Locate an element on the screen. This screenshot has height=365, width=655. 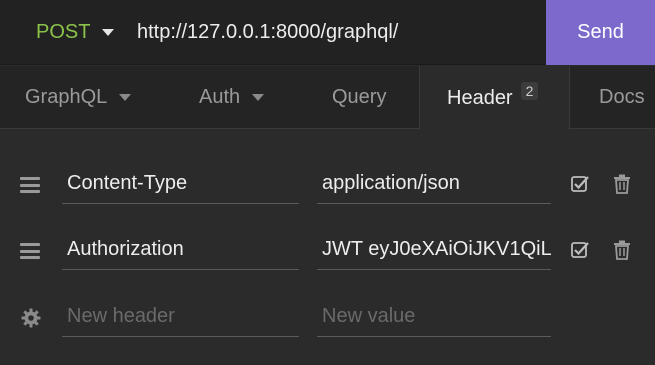
new-header-name-input: New header is located at coordinates (180, 317).